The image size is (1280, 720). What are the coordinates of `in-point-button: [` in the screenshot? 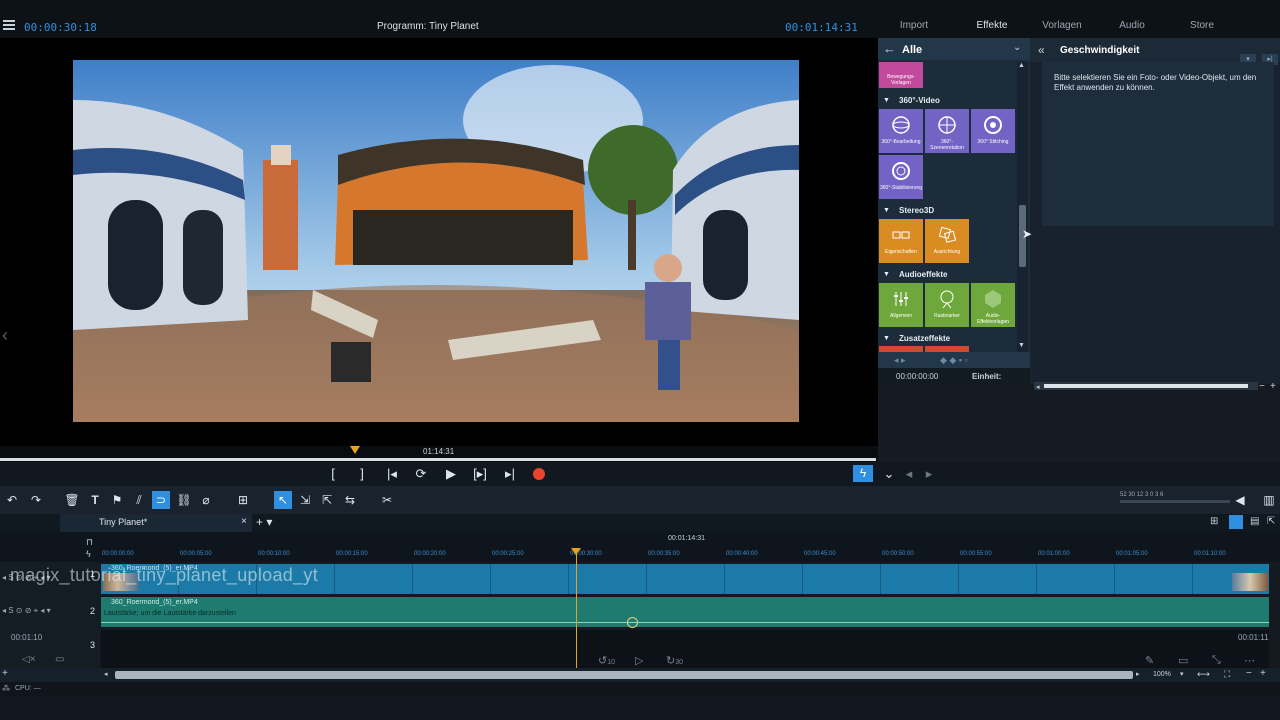 It's located at (333, 474).